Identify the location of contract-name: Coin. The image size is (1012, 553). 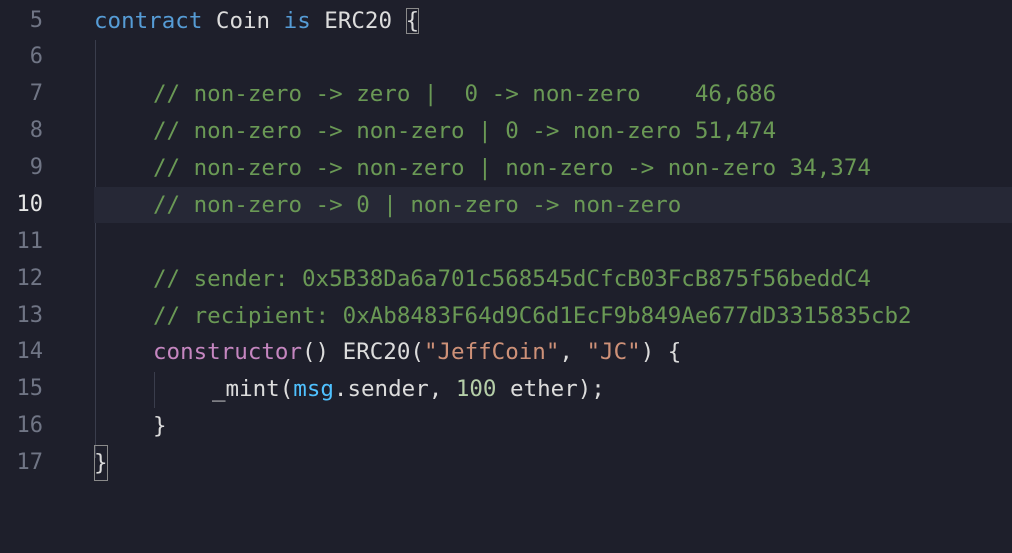
(243, 21).